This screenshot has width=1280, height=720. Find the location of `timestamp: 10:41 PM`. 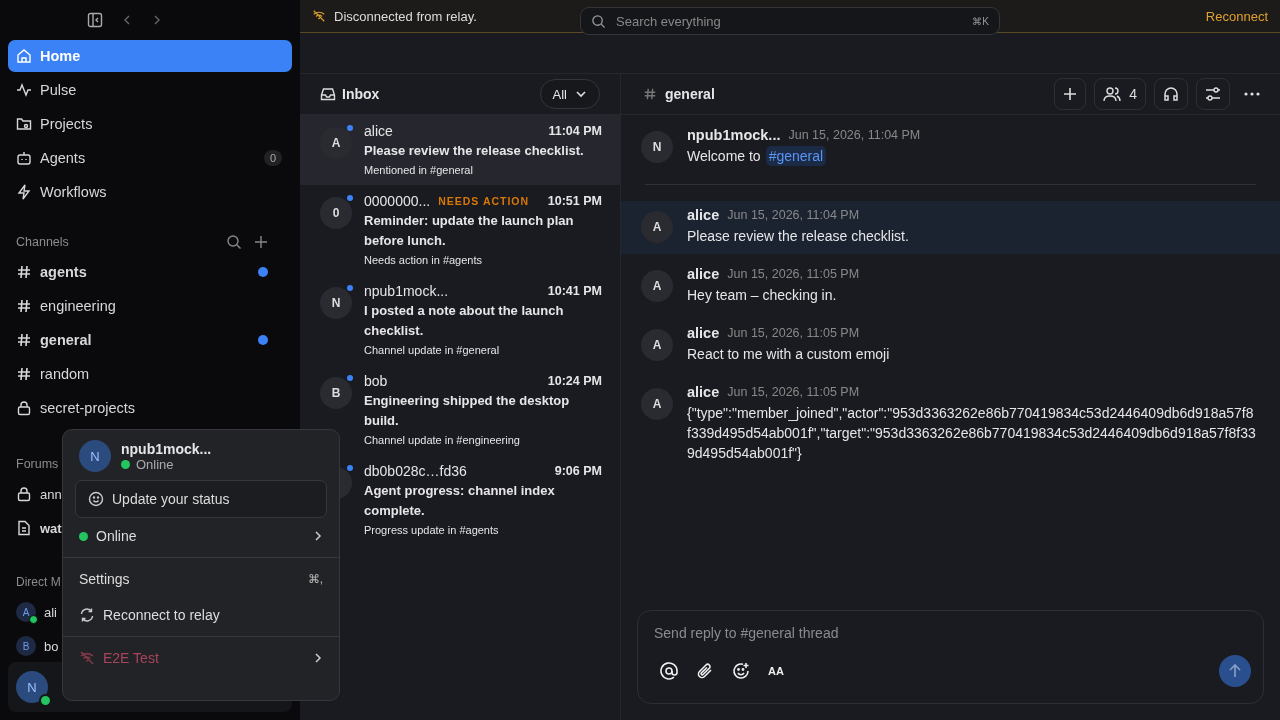

timestamp: 10:41 PM is located at coordinates (574, 291).